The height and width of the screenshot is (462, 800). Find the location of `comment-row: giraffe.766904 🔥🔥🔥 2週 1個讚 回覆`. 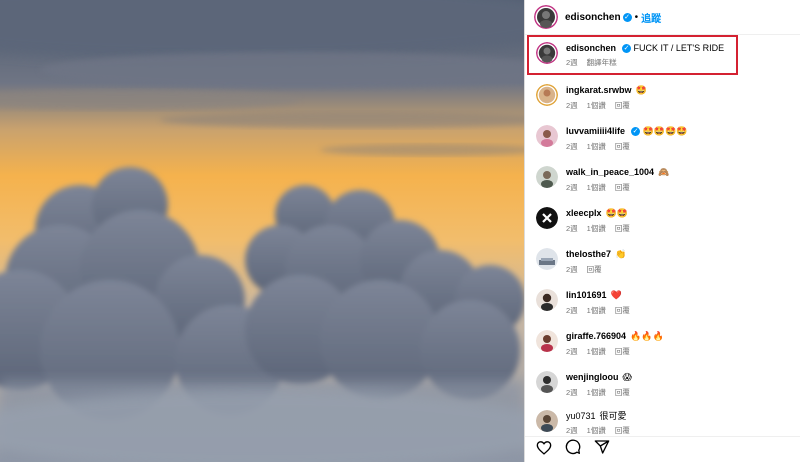

comment-row: giraffe.766904 🔥🔥🔥 2週 1個讚 回覆 is located at coordinates (600, 344).